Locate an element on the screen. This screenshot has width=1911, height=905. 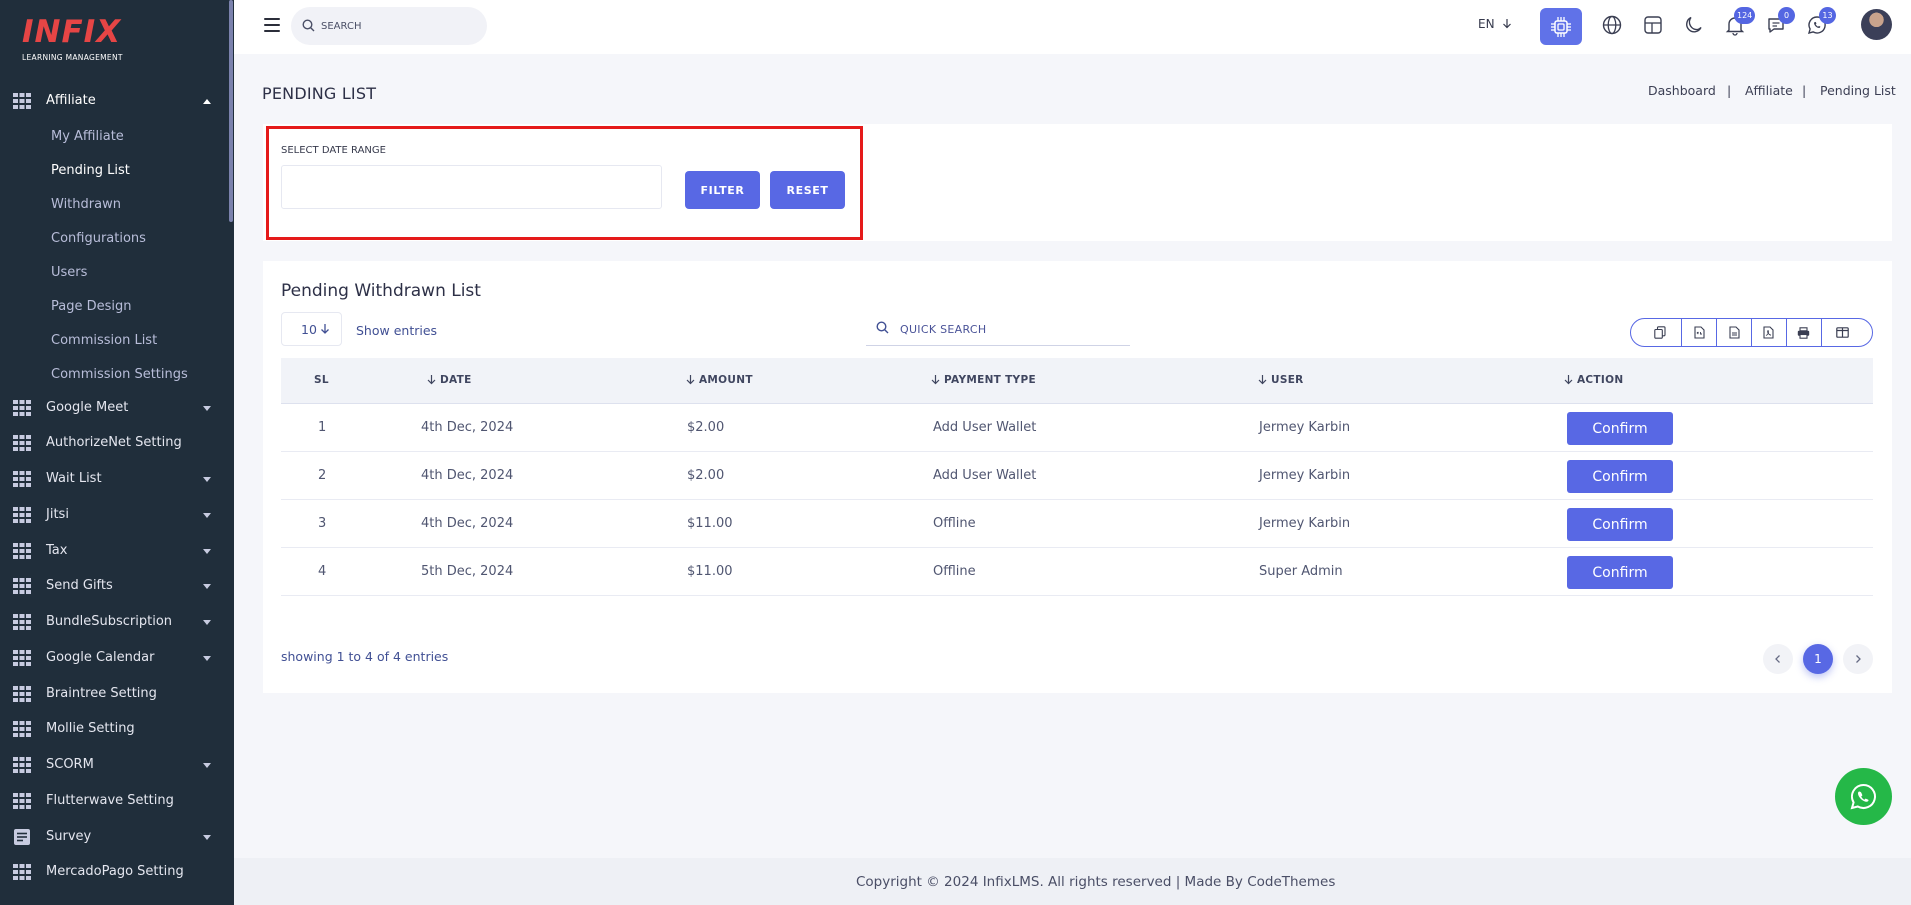
moon-icon is located at coordinates (1694, 25).